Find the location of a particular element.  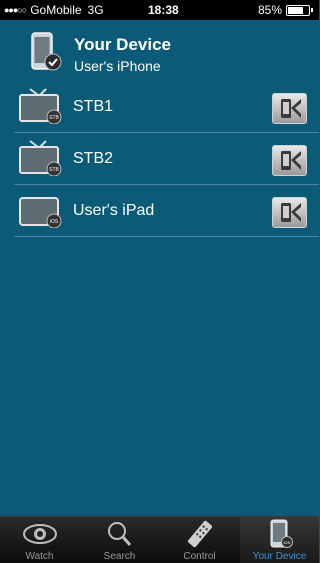

tab-watch: Watch is located at coordinates (39, 540).